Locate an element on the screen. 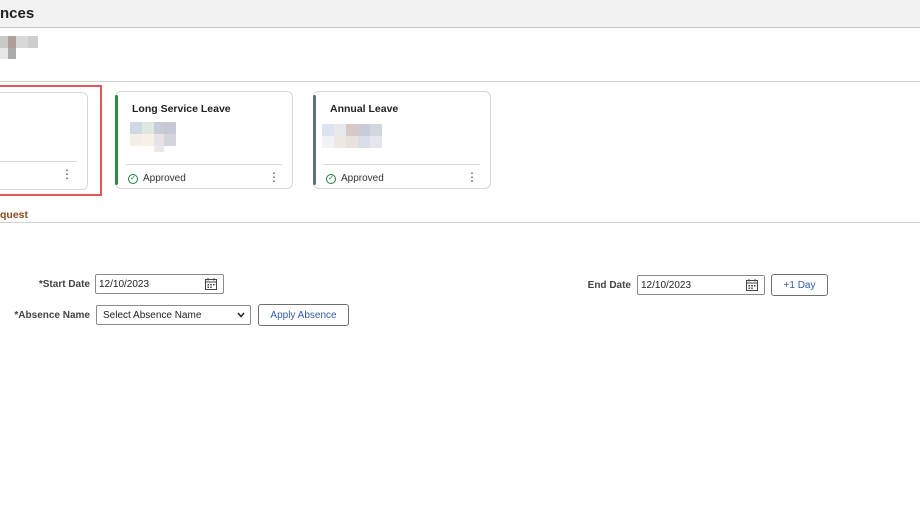 The width and height of the screenshot is (920, 518). selected-absence-card-highlight: ⋮ is located at coordinates (51, 140).